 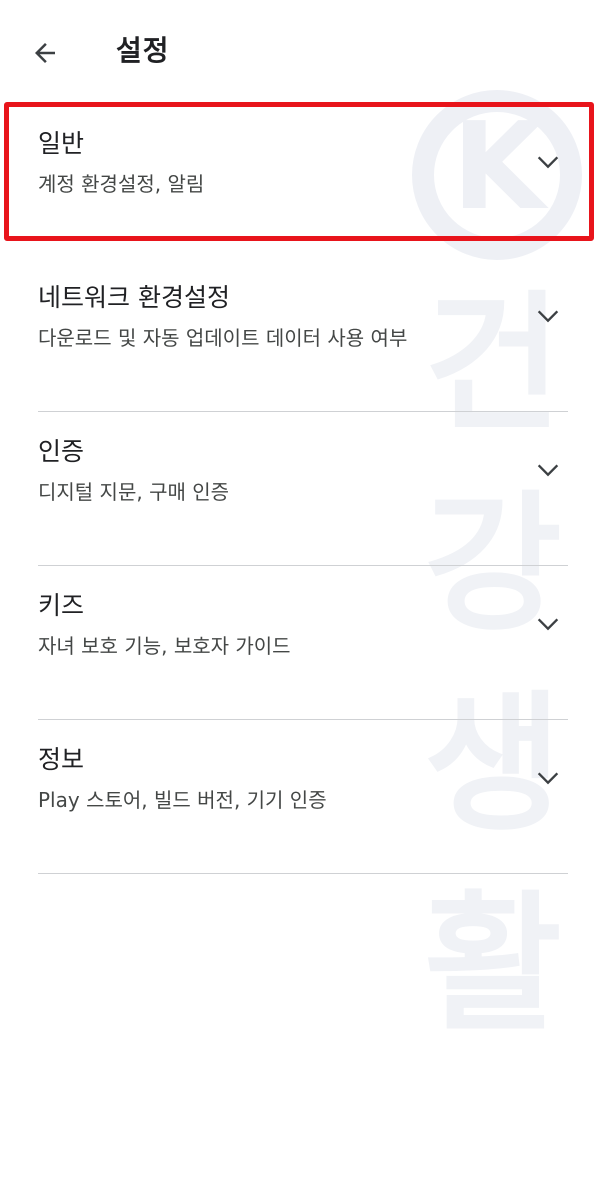 I want to click on settings-item-subtitle: 계정 환경설정, 알림, so click(x=121, y=184).